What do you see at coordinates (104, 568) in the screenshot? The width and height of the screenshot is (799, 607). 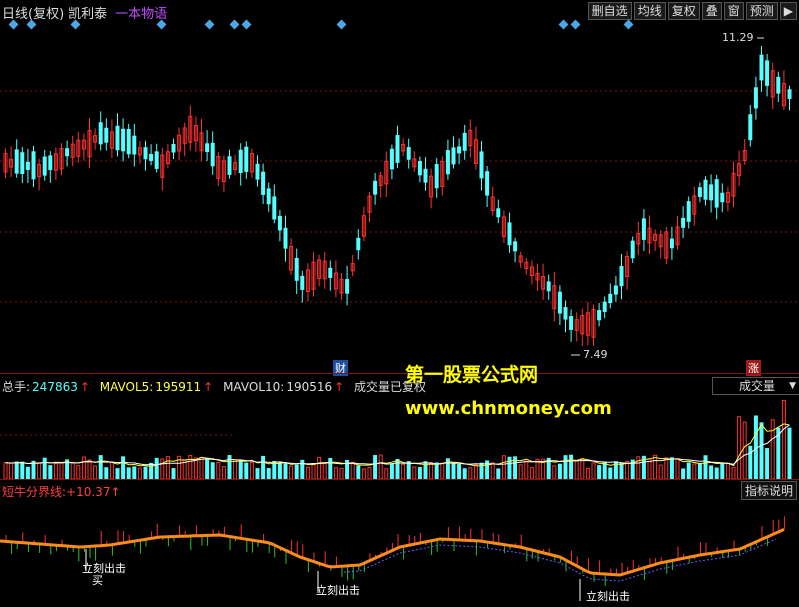 I see `signal-label-1: 立刻出击` at bounding box center [104, 568].